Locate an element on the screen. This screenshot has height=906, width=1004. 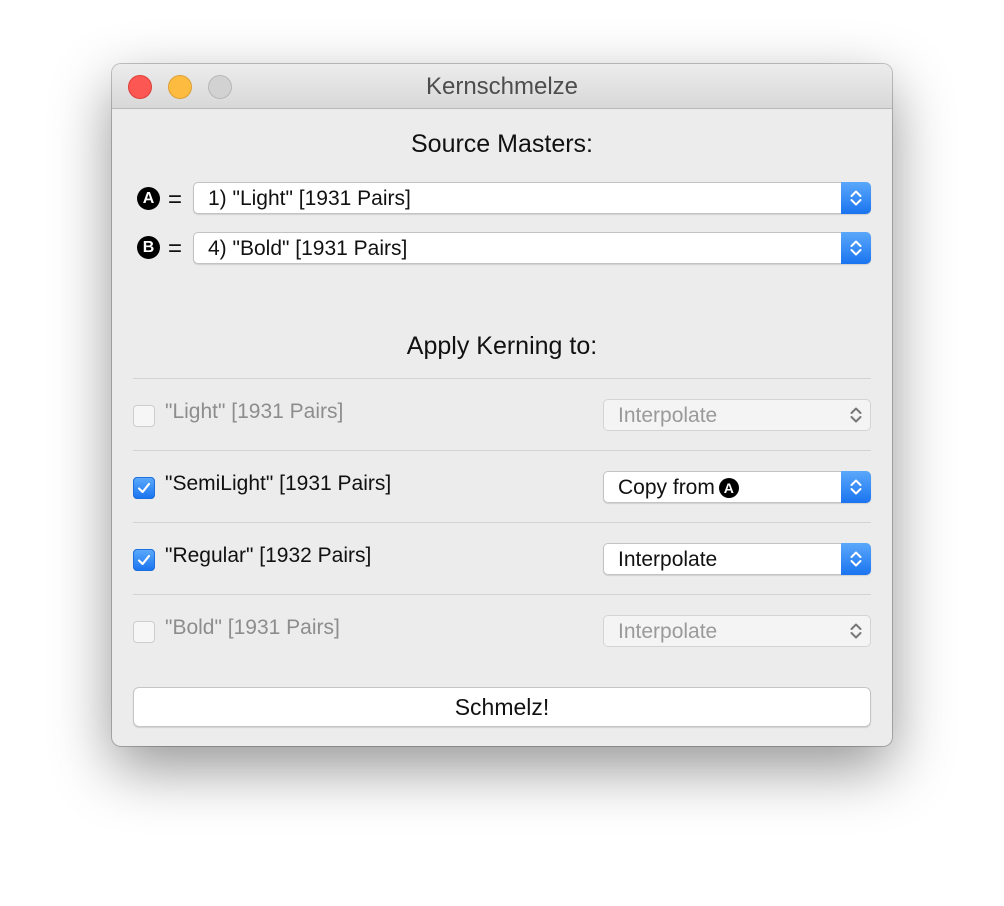
method-select-regular: Interpolate is located at coordinates (737, 559).